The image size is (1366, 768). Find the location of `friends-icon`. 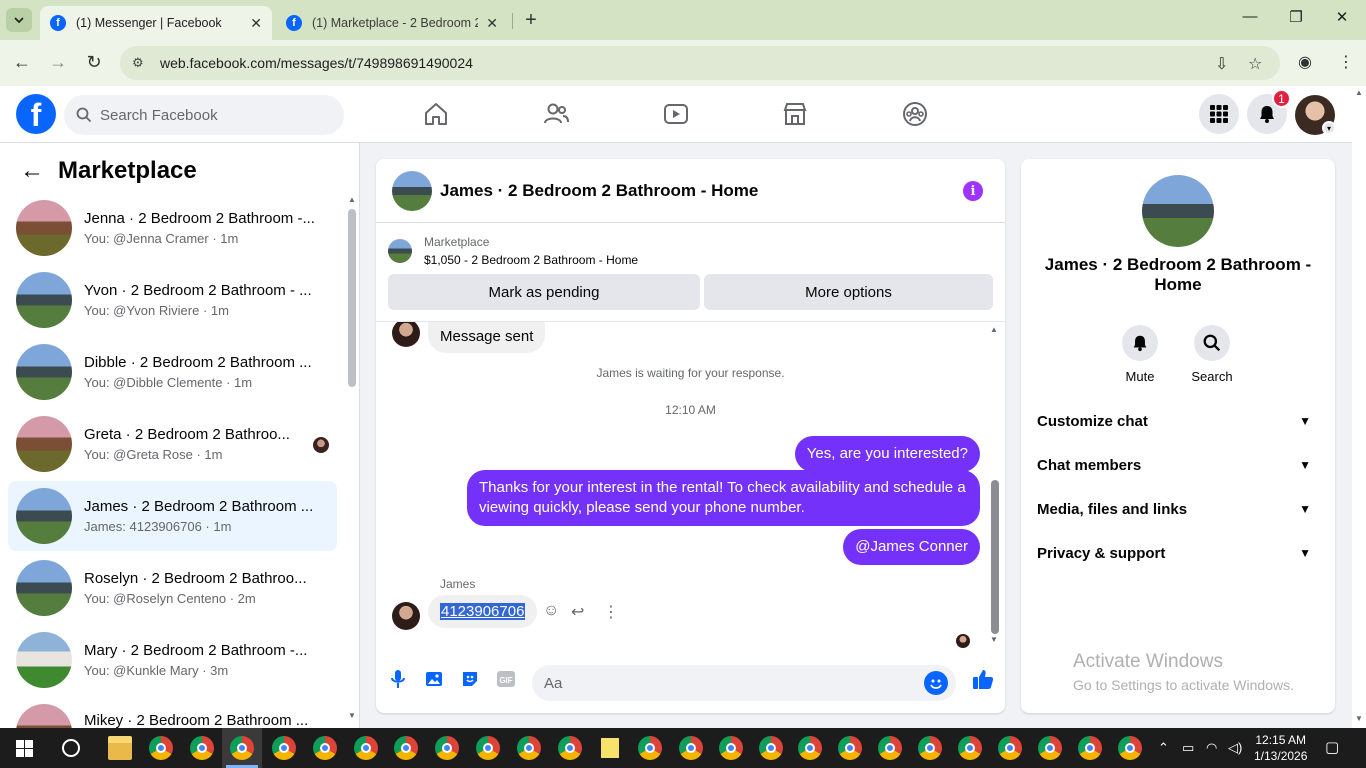

friends-icon is located at coordinates (556, 114).